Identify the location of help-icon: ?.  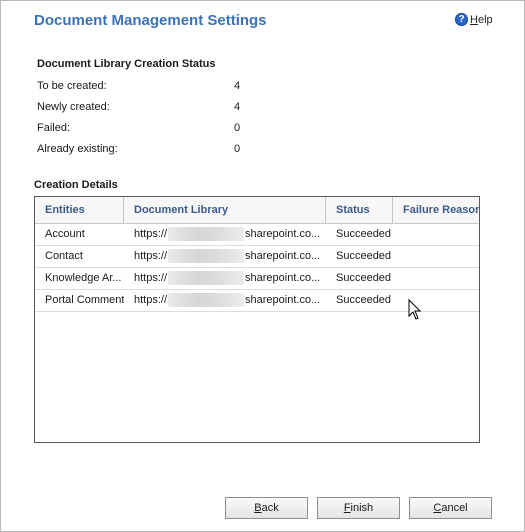
(461, 19).